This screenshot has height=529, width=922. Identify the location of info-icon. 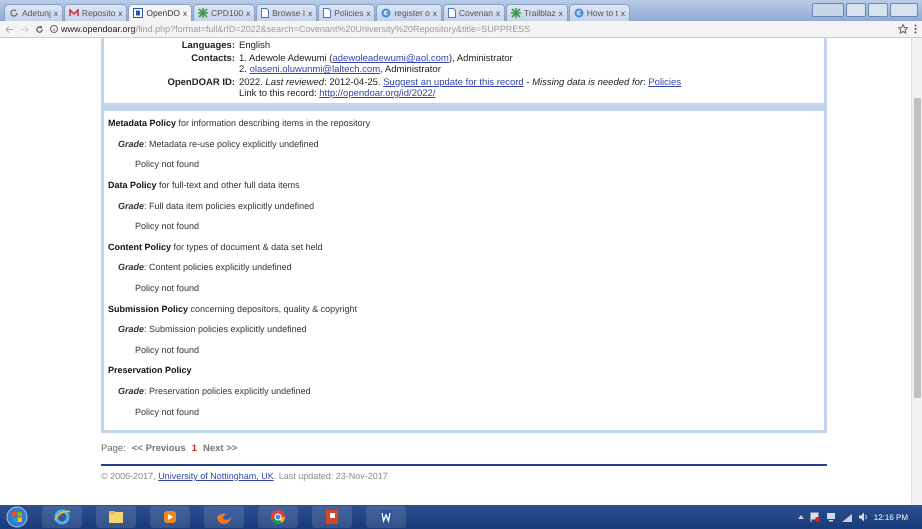
(54, 29).